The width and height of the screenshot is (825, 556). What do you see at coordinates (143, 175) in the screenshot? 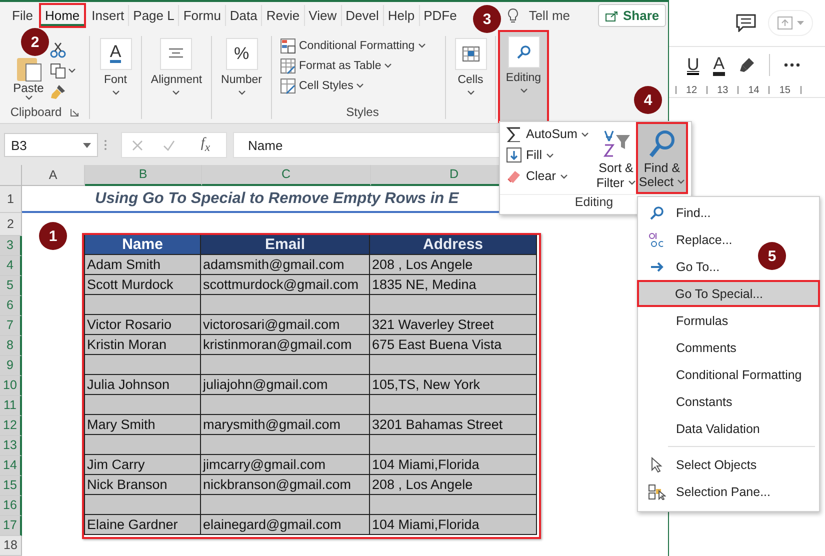
I see `column-header: B` at bounding box center [143, 175].